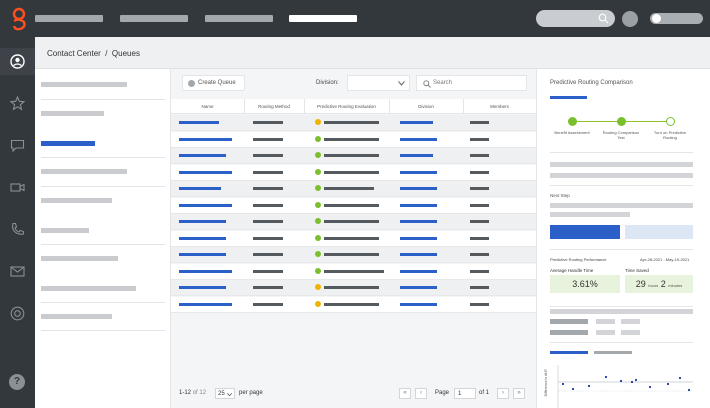 The image size is (710, 408). Describe the element at coordinates (676, 18) in the screenshot. I see `status-toggle` at that location.